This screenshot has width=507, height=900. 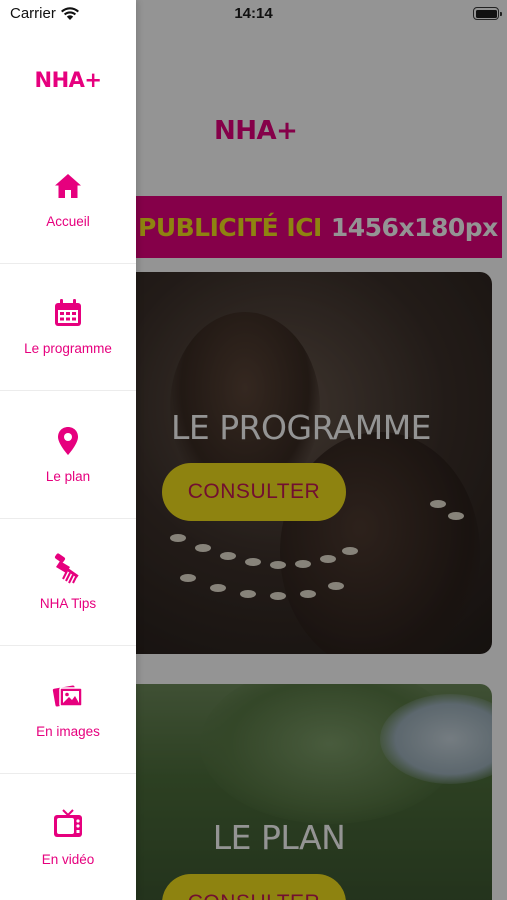 I want to click on menu-item-label: En images, so click(x=68, y=731).